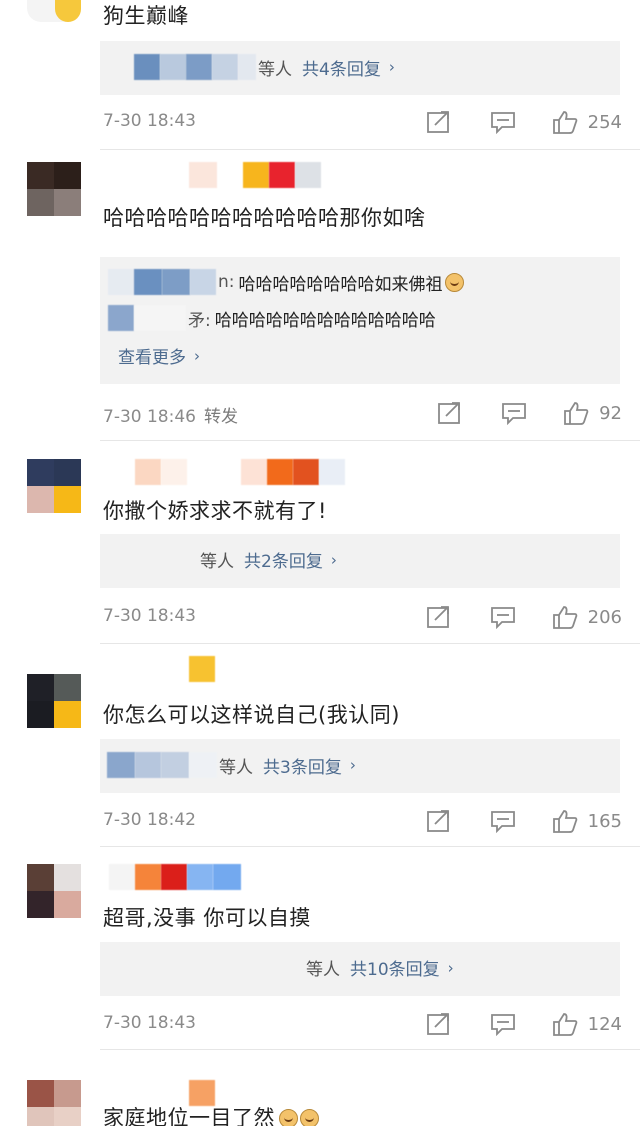 The image size is (640, 1126). What do you see at coordinates (302, 765) in the screenshot?
I see `reply-count-link: 共3条回复` at bounding box center [302, 765].